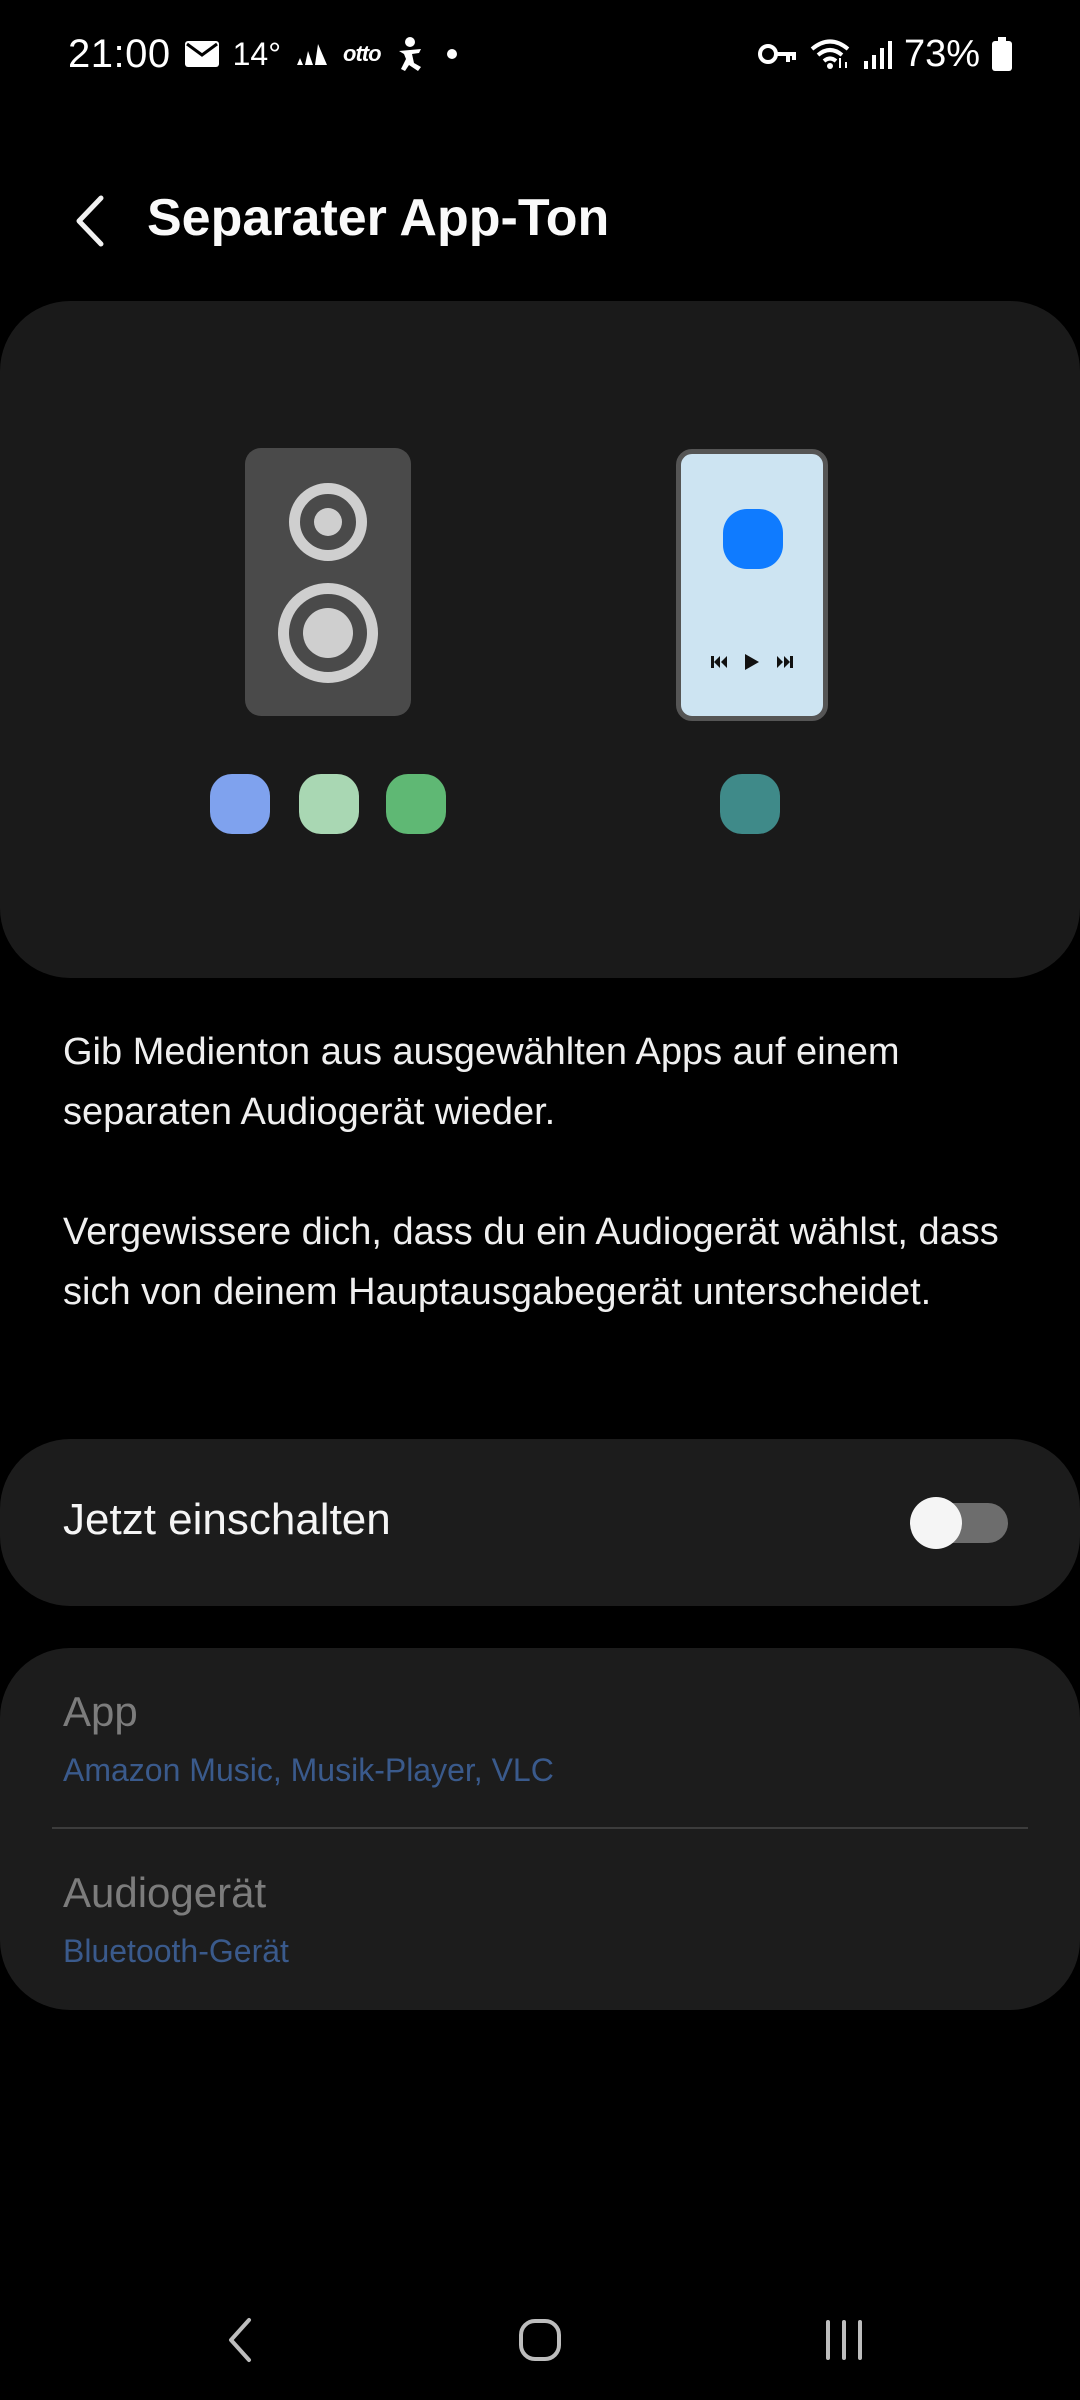  I want to click on app-dot-blue, so click(240, 804).